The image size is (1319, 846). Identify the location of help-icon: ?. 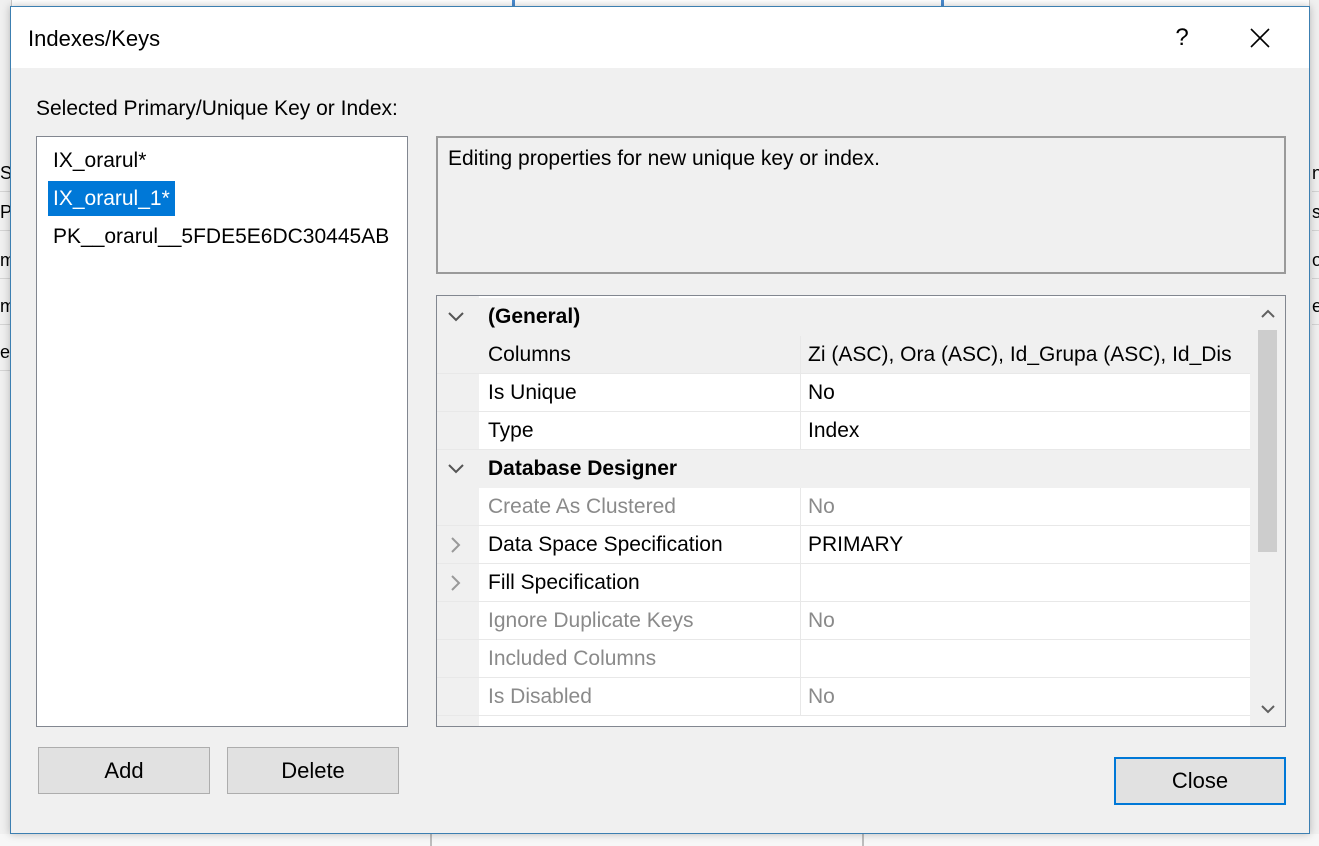
(1182, 37).